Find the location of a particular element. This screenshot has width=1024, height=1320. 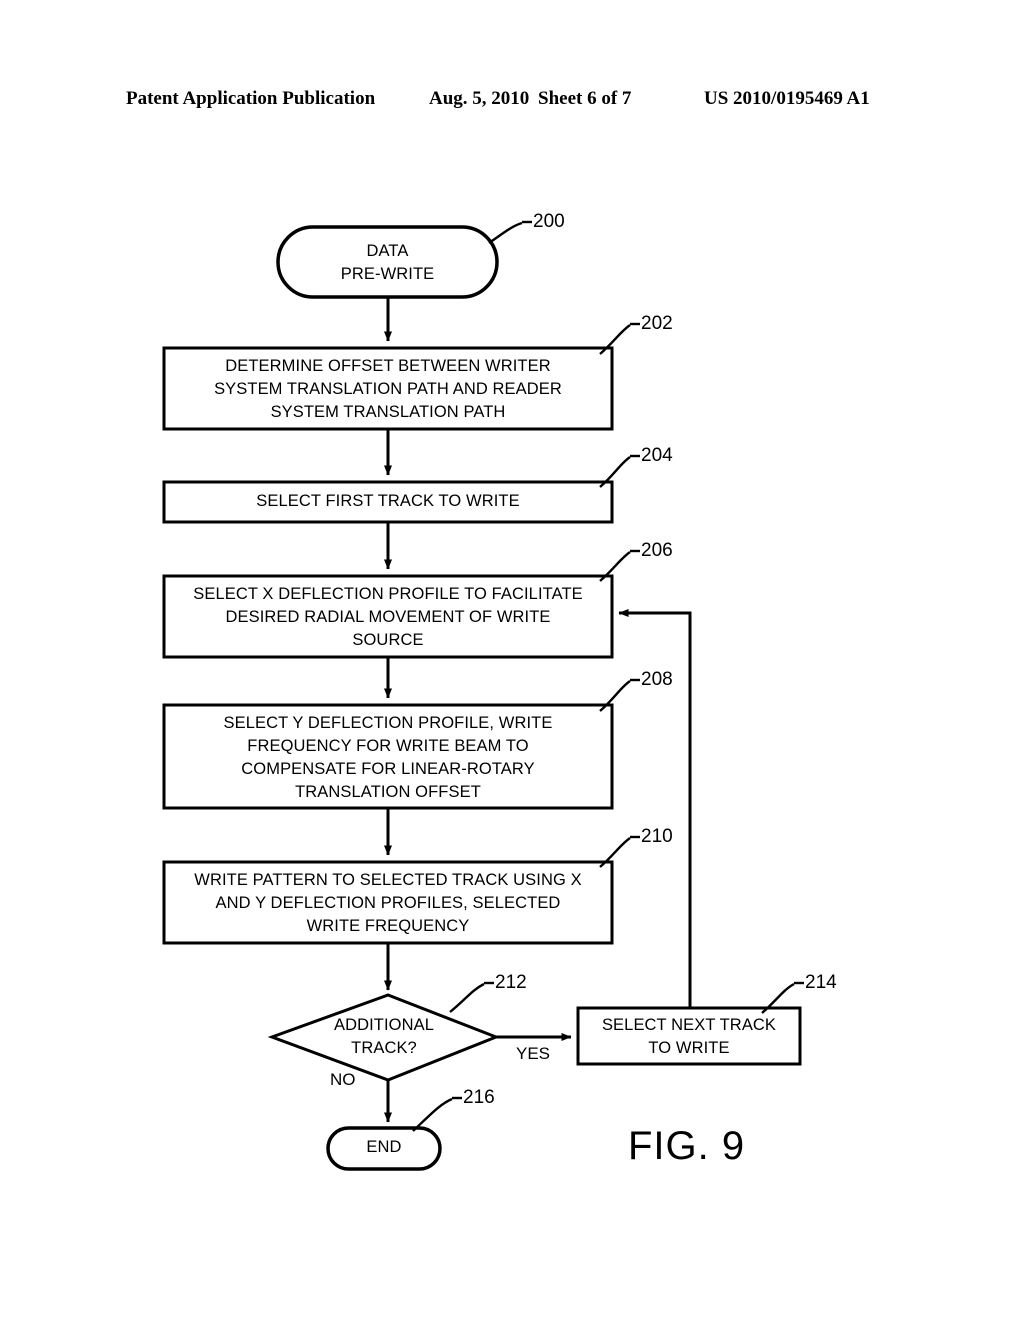

node-start-shape is located at coordinates (387, 262).